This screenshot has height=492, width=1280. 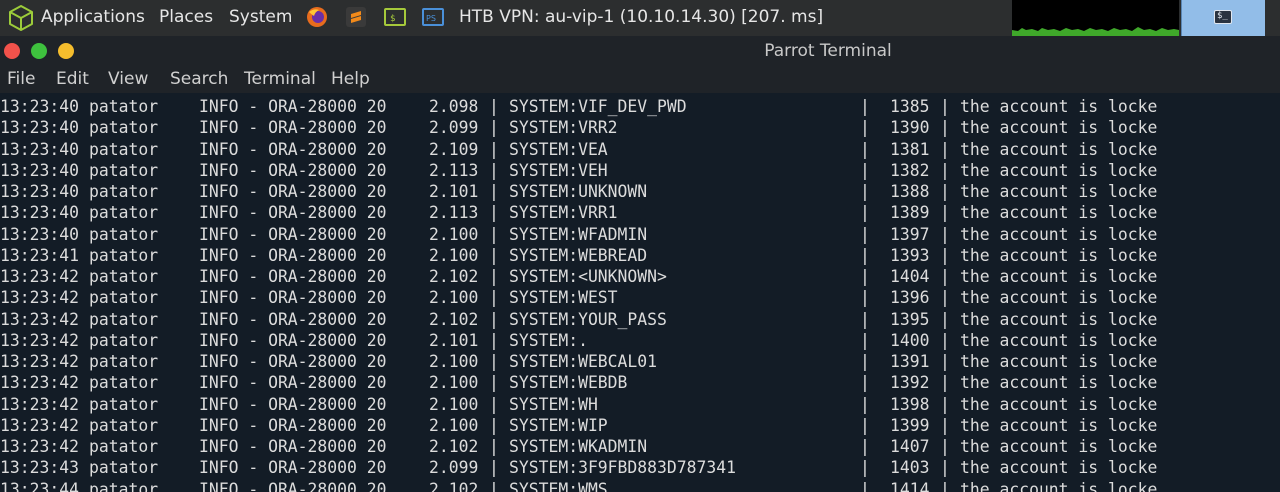 What do you see at coordinates (454, 149) in the screenshot?
I see `log-duration: 2.109` at bounding box center [454, 149].